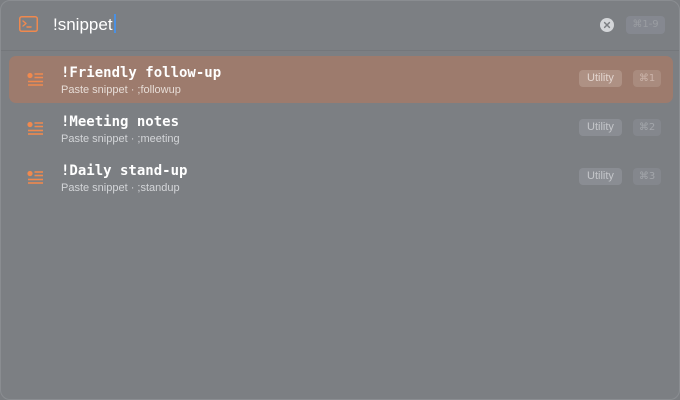 The width and height of the screenshot is (680, 400). Describe the element at coordinates (141, 73) in the screenshot. I see `result-title: !Friendly follow-up` at that location.